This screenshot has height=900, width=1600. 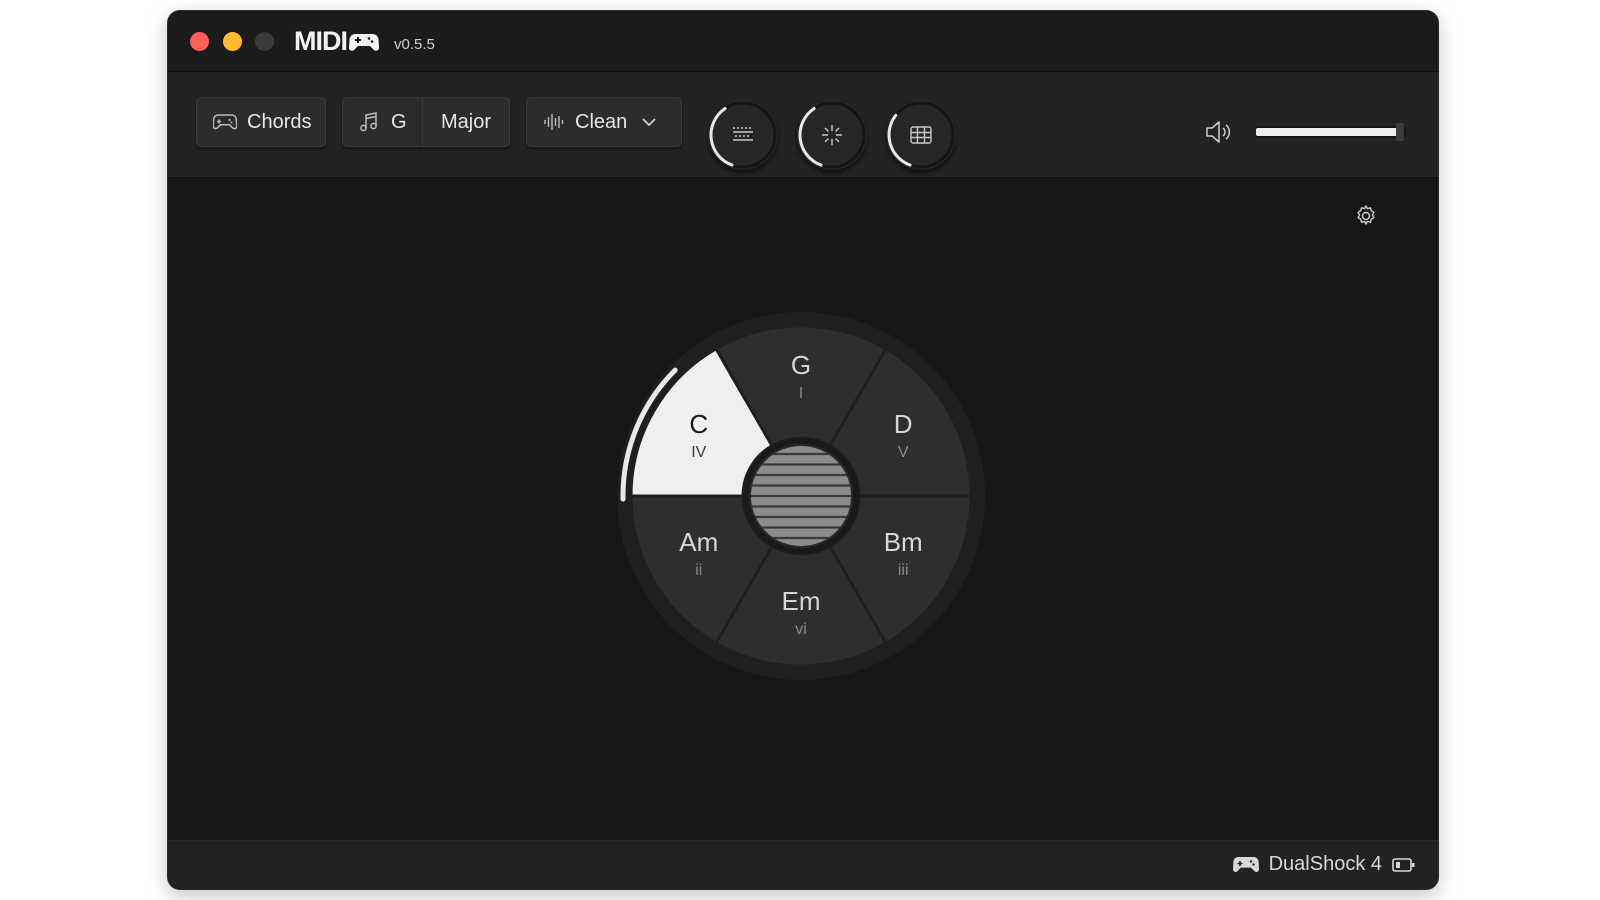 I want to click on center-grille, so click(x=801, y=496).